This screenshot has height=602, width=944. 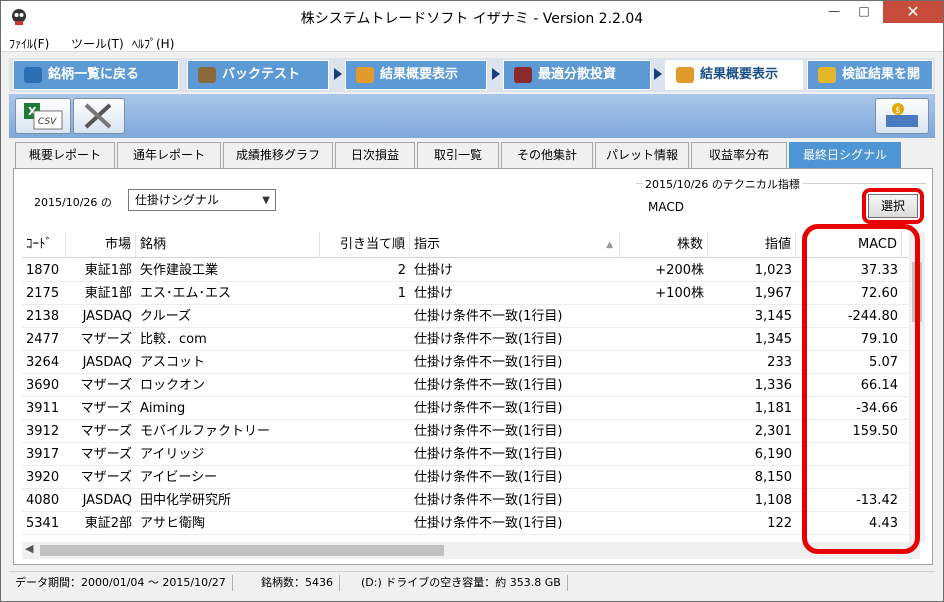 I want to click on tab-pallet-info: パレット情報, so click(x=642, y=155).